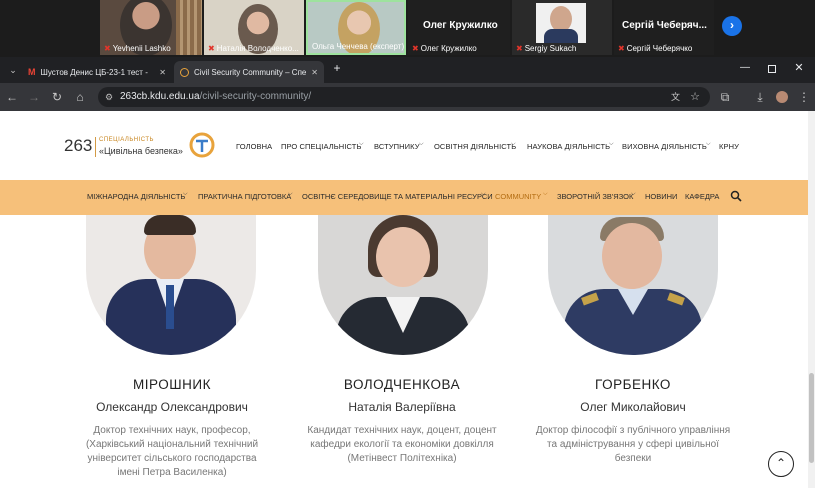 This screenshot has height=488, width=815. I want to click on bookmark-star-icon: ☆, so click(695, 97).